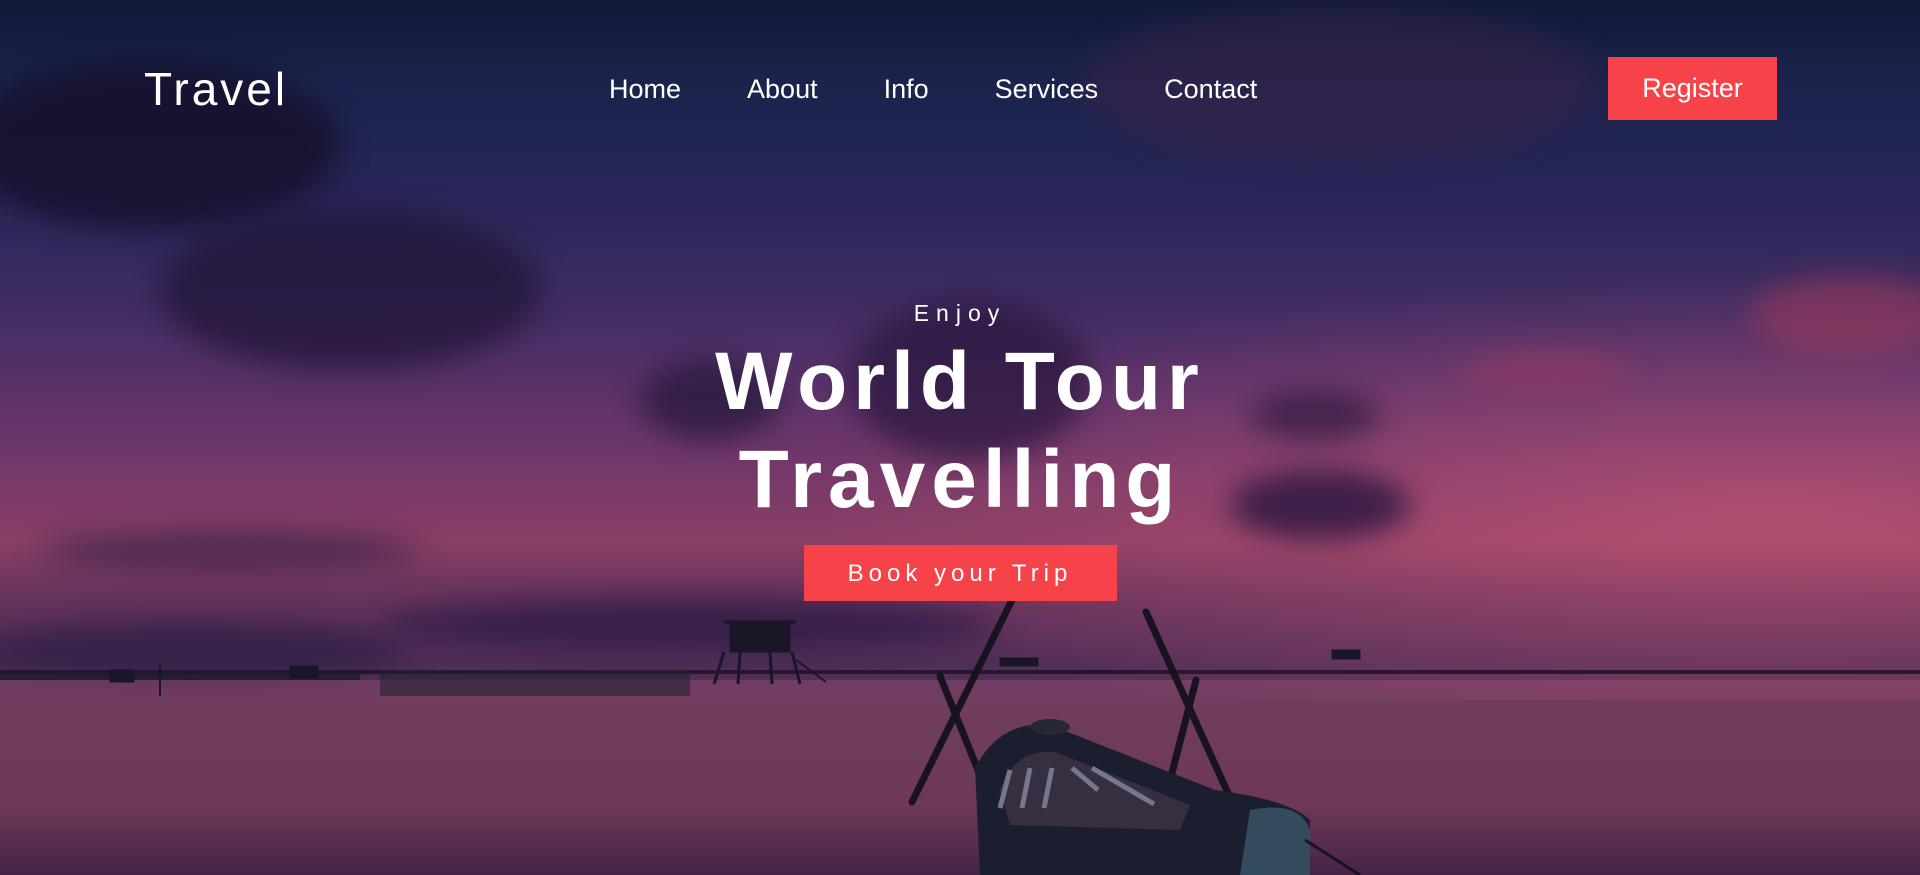  I want to click on book-trip-button: Book your Trip, so click(960, 573).